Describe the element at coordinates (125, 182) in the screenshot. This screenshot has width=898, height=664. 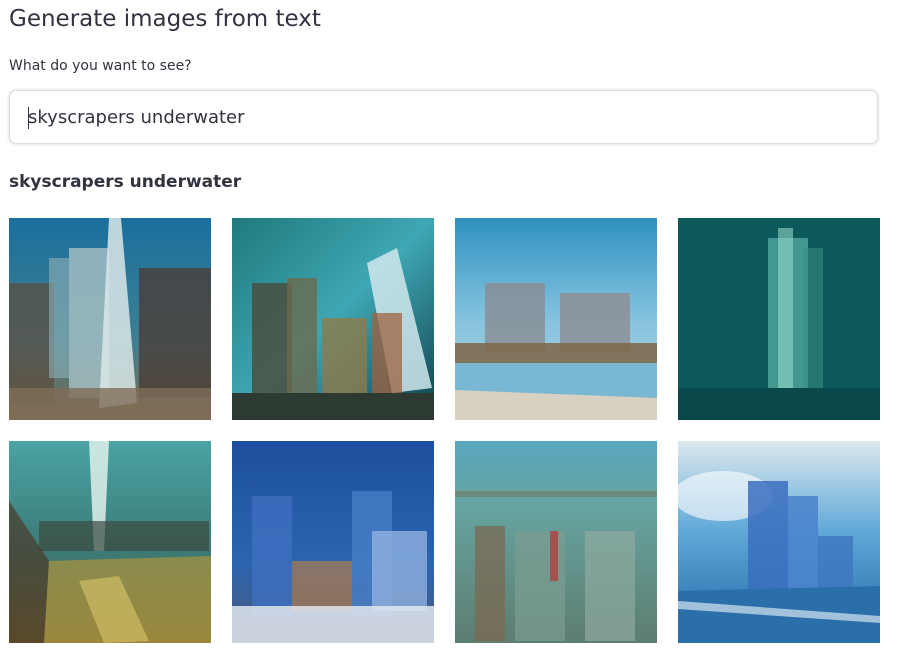
I see `result-heading: skyscrapers underwater` at that location.